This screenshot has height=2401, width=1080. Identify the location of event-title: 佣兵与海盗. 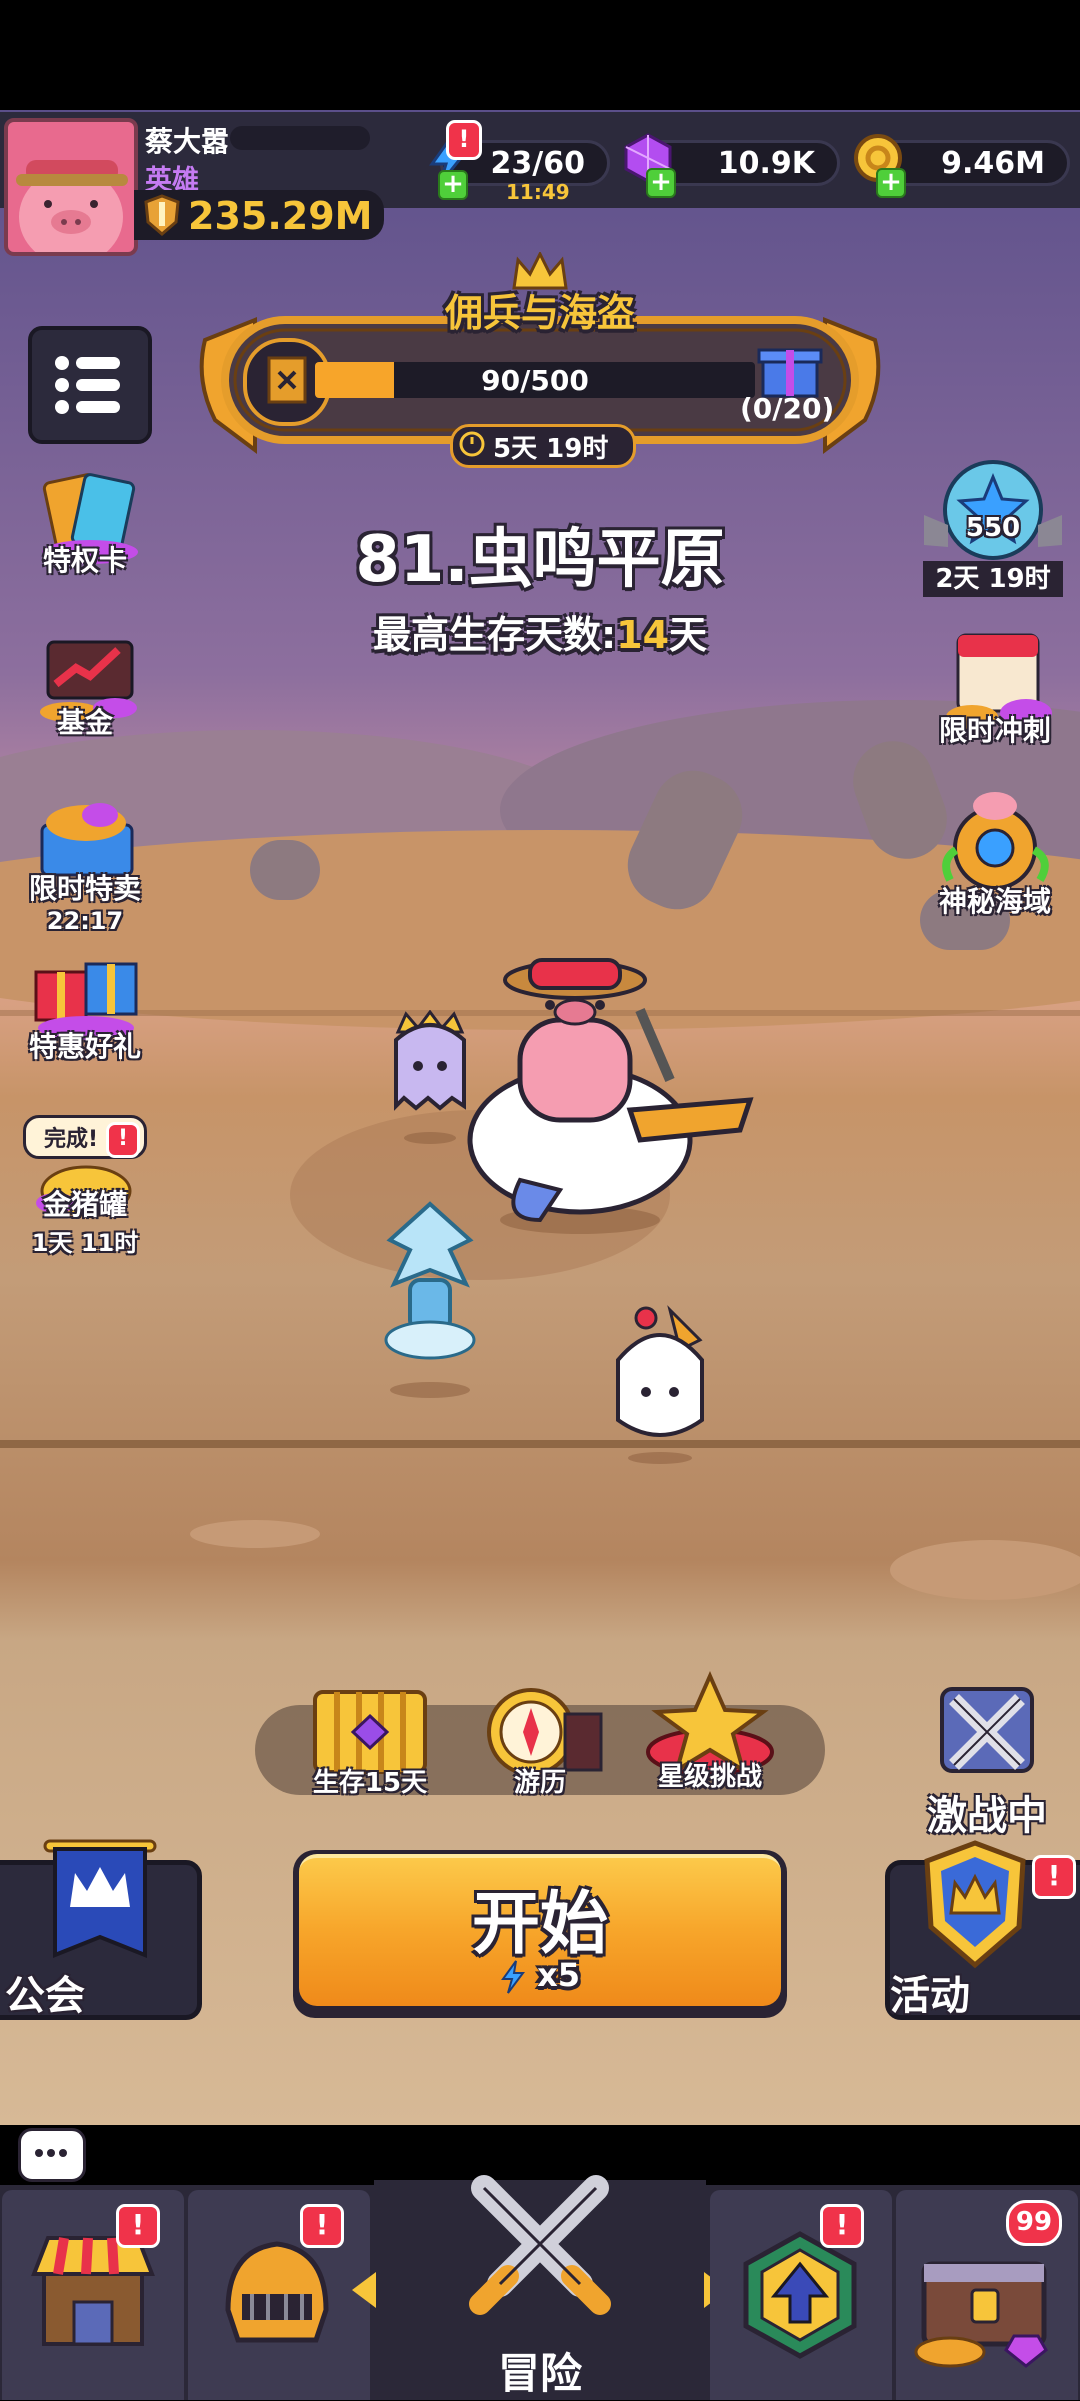
(539, 313).